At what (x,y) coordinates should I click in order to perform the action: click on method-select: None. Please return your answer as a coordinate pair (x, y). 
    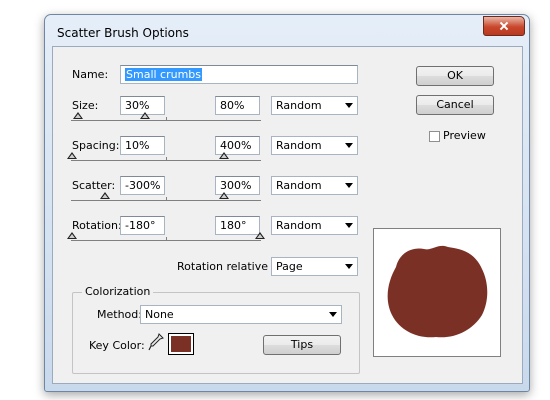
    Looking at the image, I should click on (241, 314).